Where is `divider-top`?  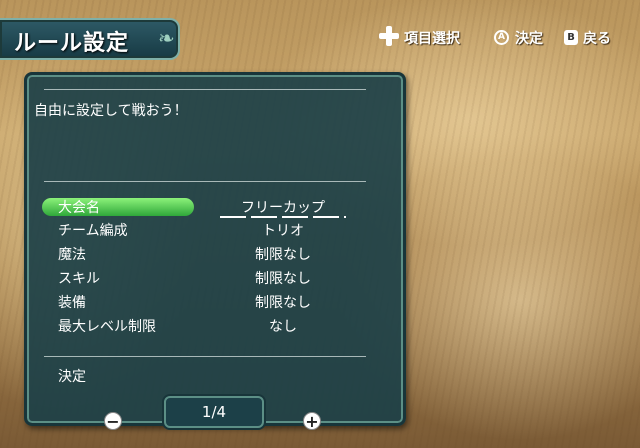
divider-top is located at coordinates (205, 89).